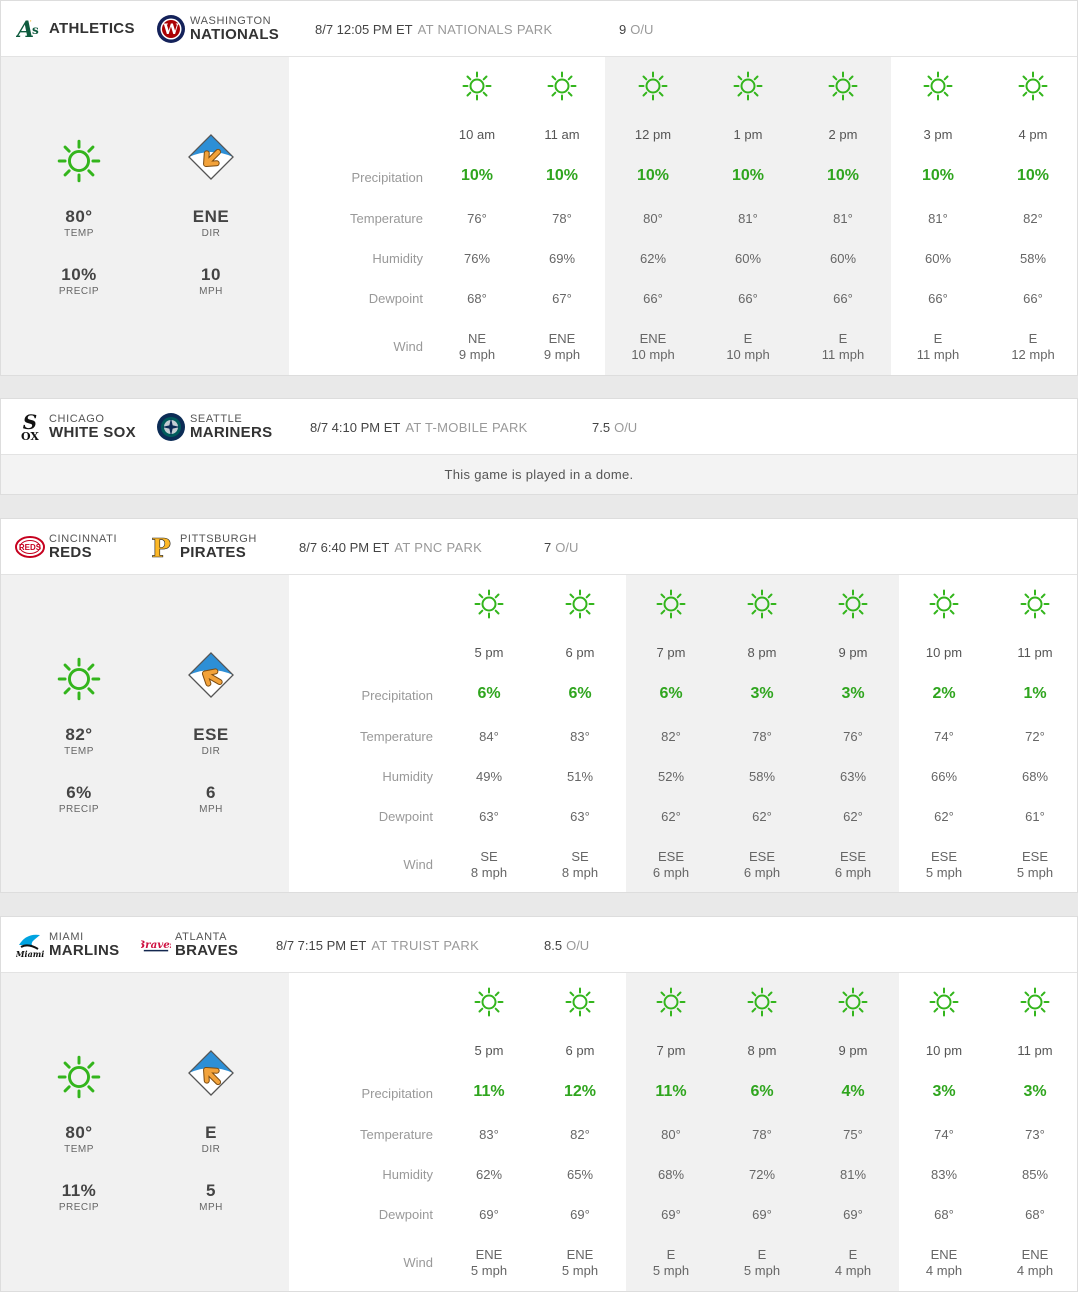  I want to click on summary-temp: 80° TEMP, so click(79, 1139).